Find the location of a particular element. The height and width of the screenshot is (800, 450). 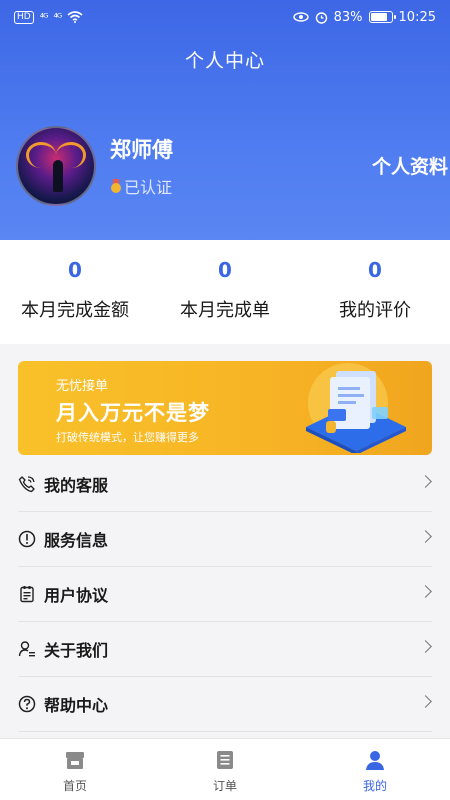

menu-item-customer-service: 我的客服 is located at coordinates (225, 484).